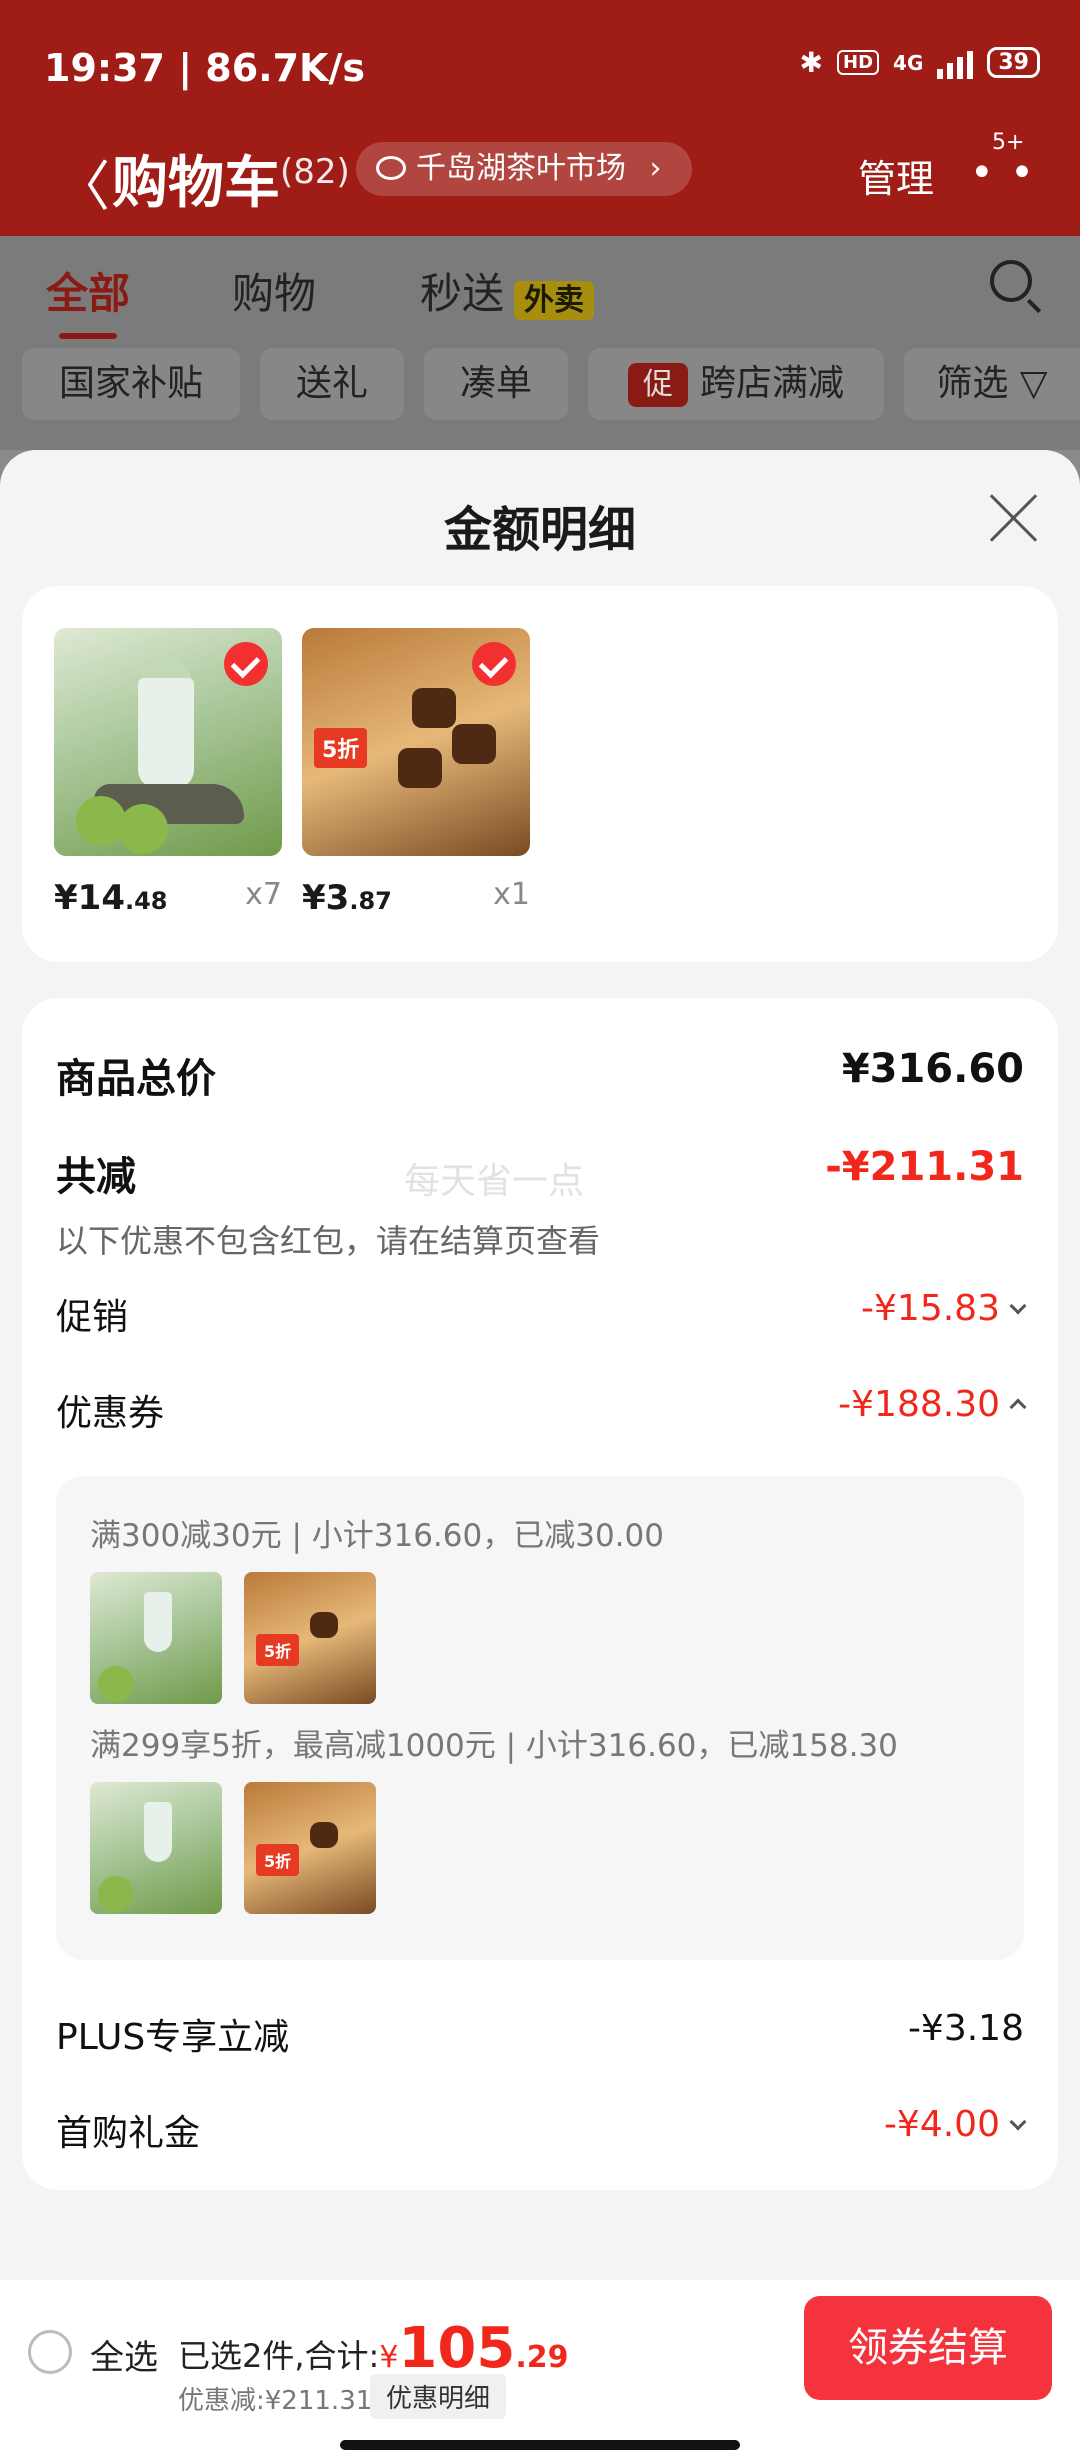  Describe the element at coordinates (146, 901) in the screenshot. I see `price-cents: .48` at that location.